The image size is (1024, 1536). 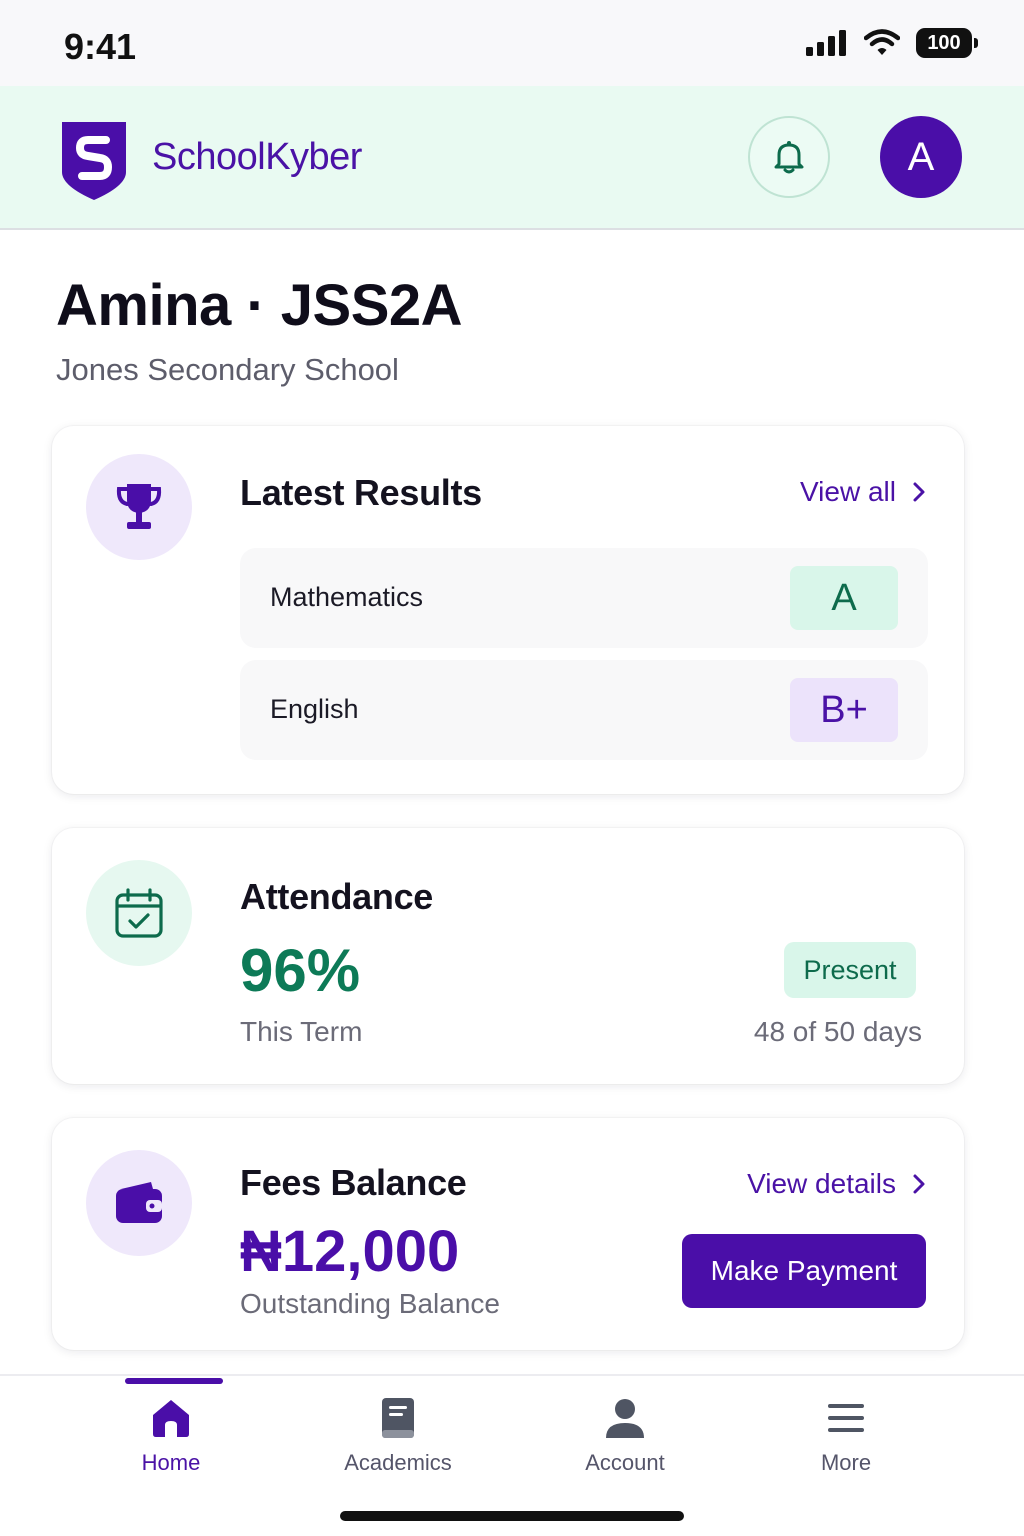 I want to click on view-details-link: View details, so click(x=836, y=1184).